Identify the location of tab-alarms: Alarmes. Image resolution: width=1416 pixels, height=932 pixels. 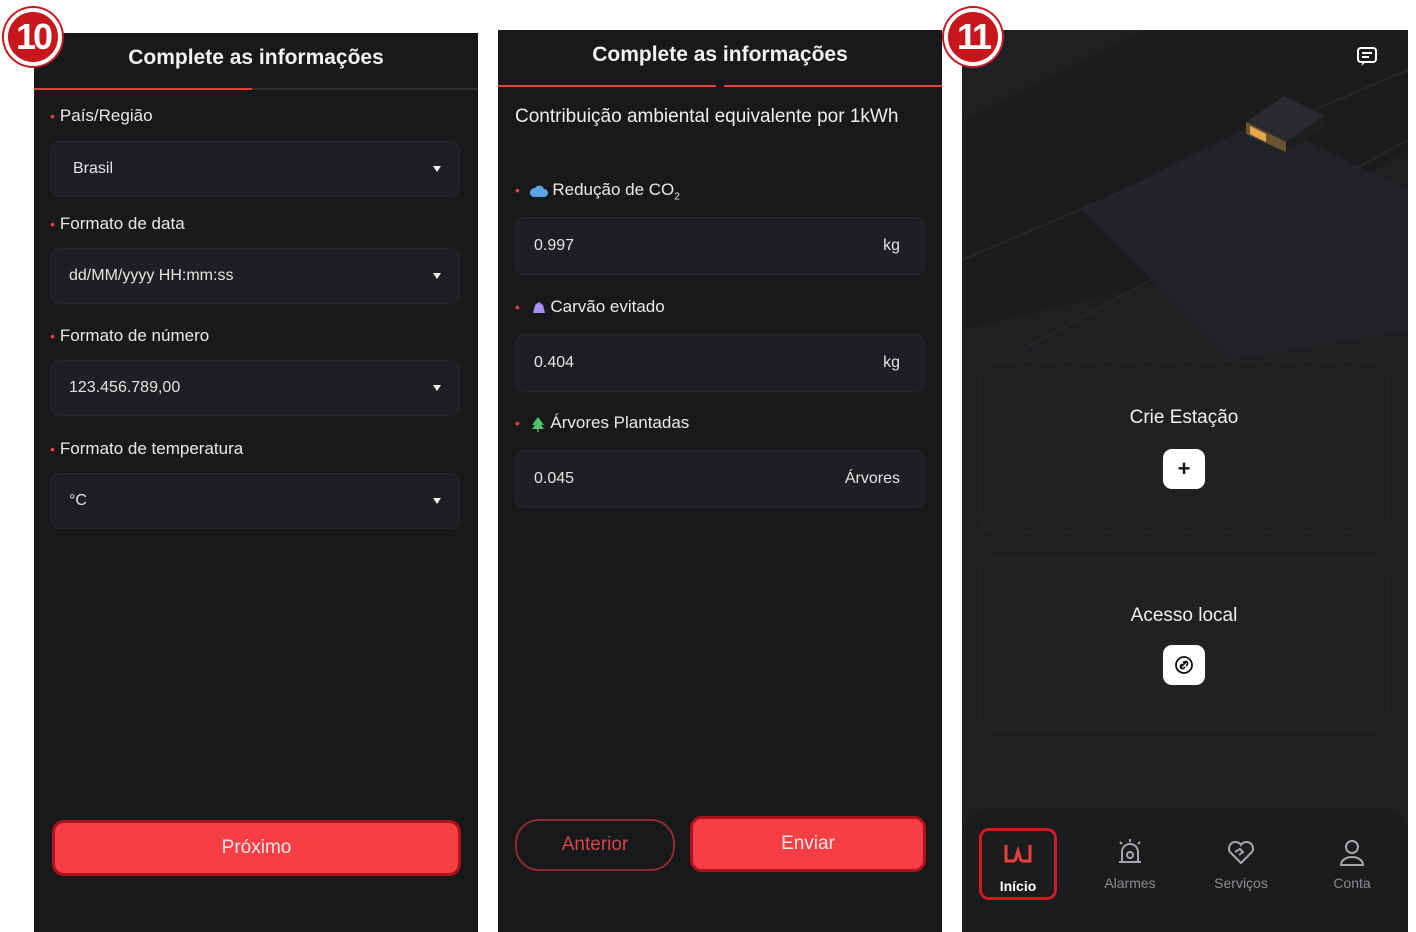
(1130, 864).